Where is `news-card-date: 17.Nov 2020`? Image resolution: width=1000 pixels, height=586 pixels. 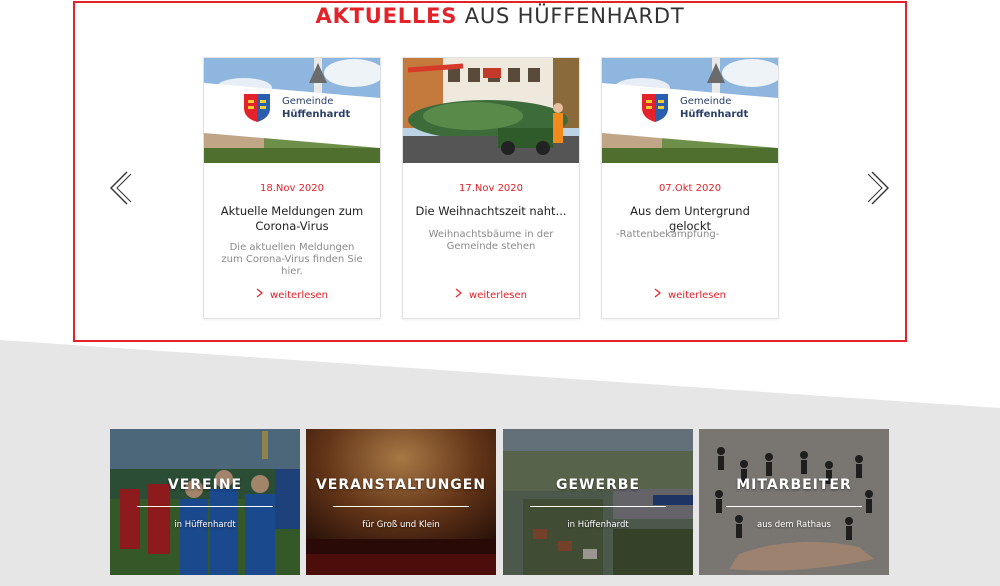
news-card-date: 17.Nov 2020 is located at coordinates (491, 188).